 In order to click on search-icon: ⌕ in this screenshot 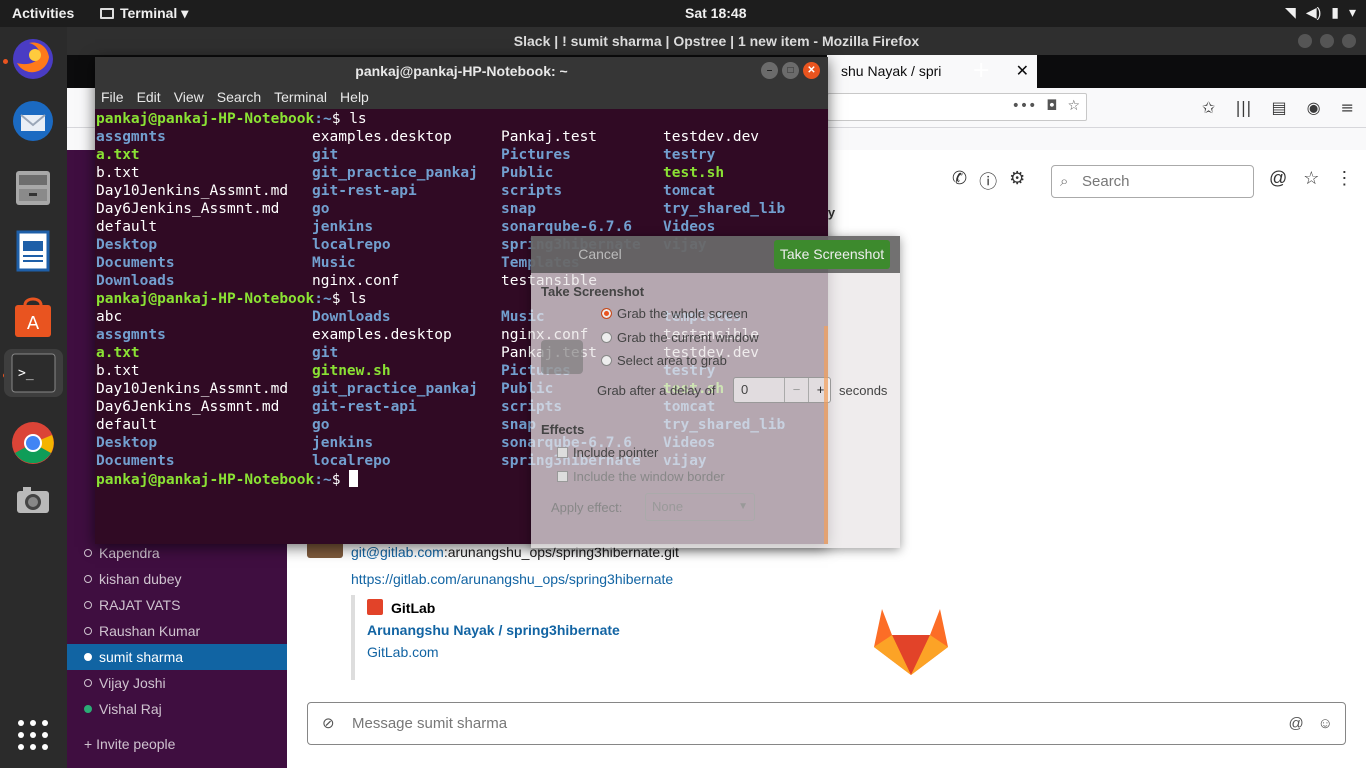, I will do `click(1064, 181)`.